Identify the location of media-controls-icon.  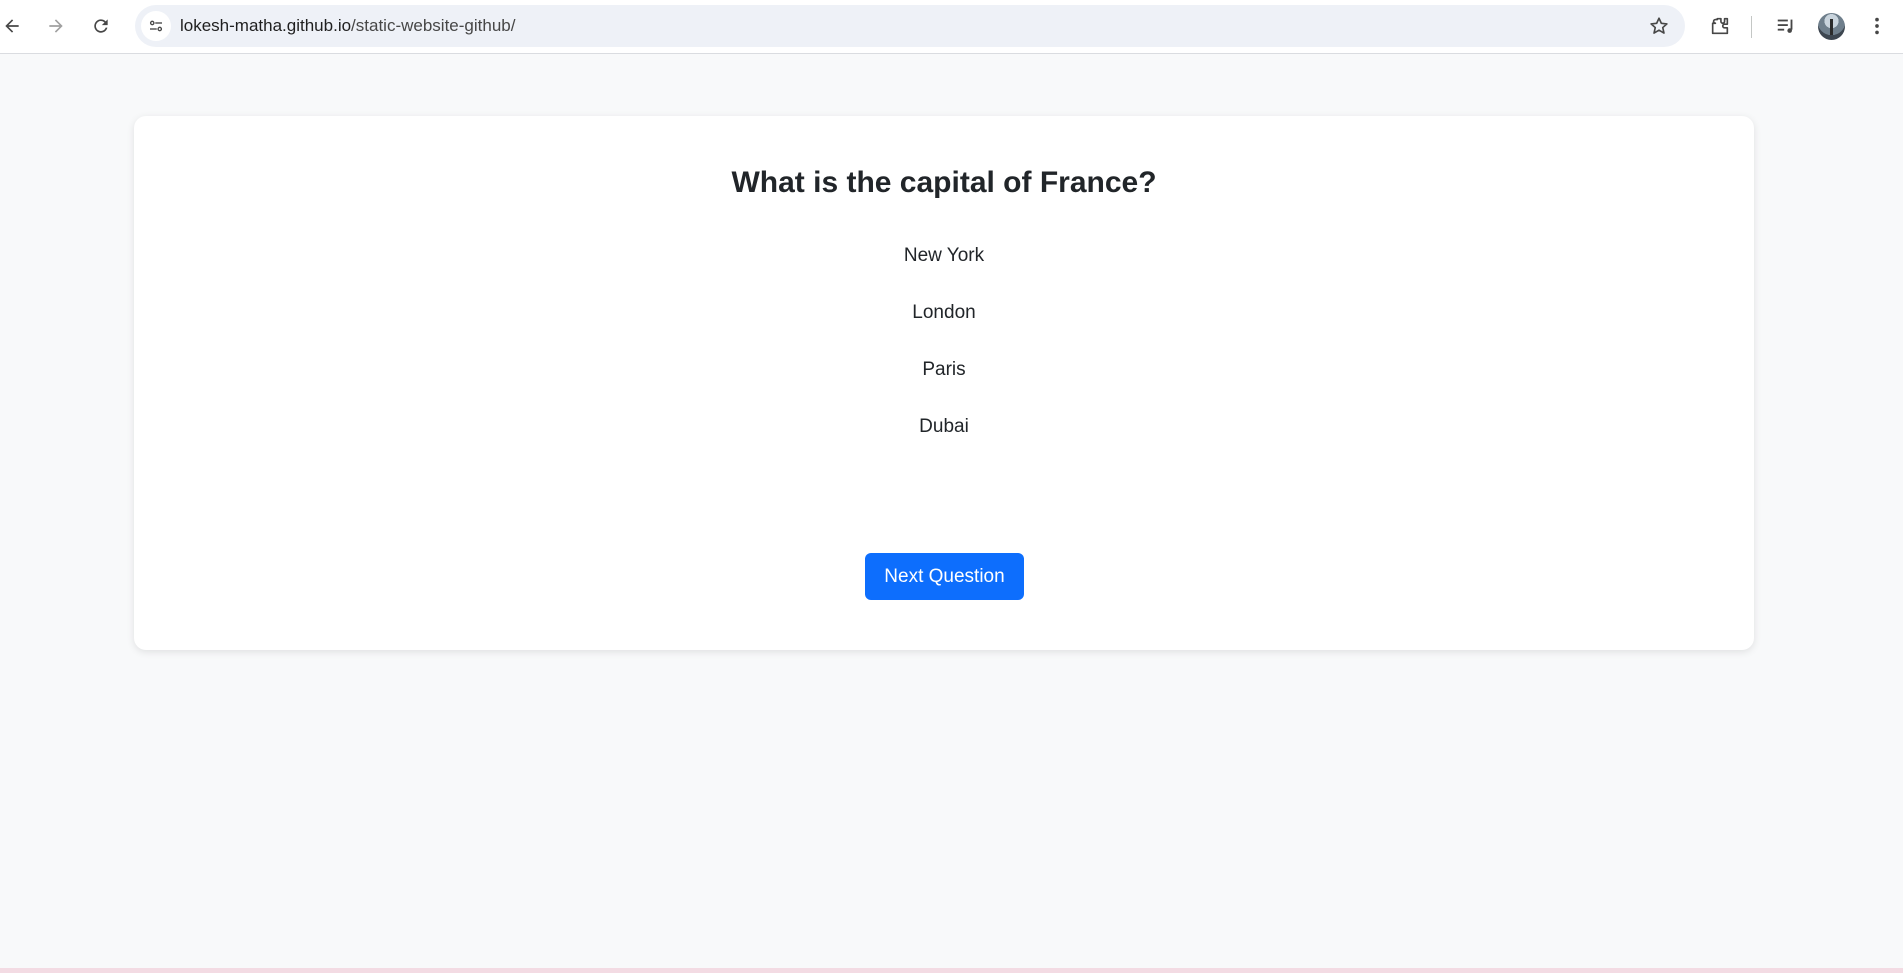
(1786, 26).